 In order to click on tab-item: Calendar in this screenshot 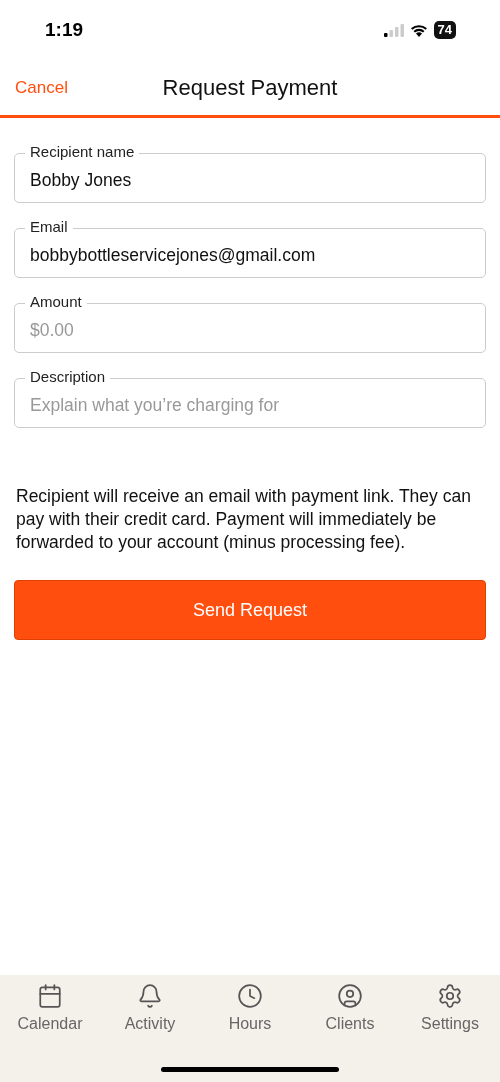, I will do `click(50, 1008)`.